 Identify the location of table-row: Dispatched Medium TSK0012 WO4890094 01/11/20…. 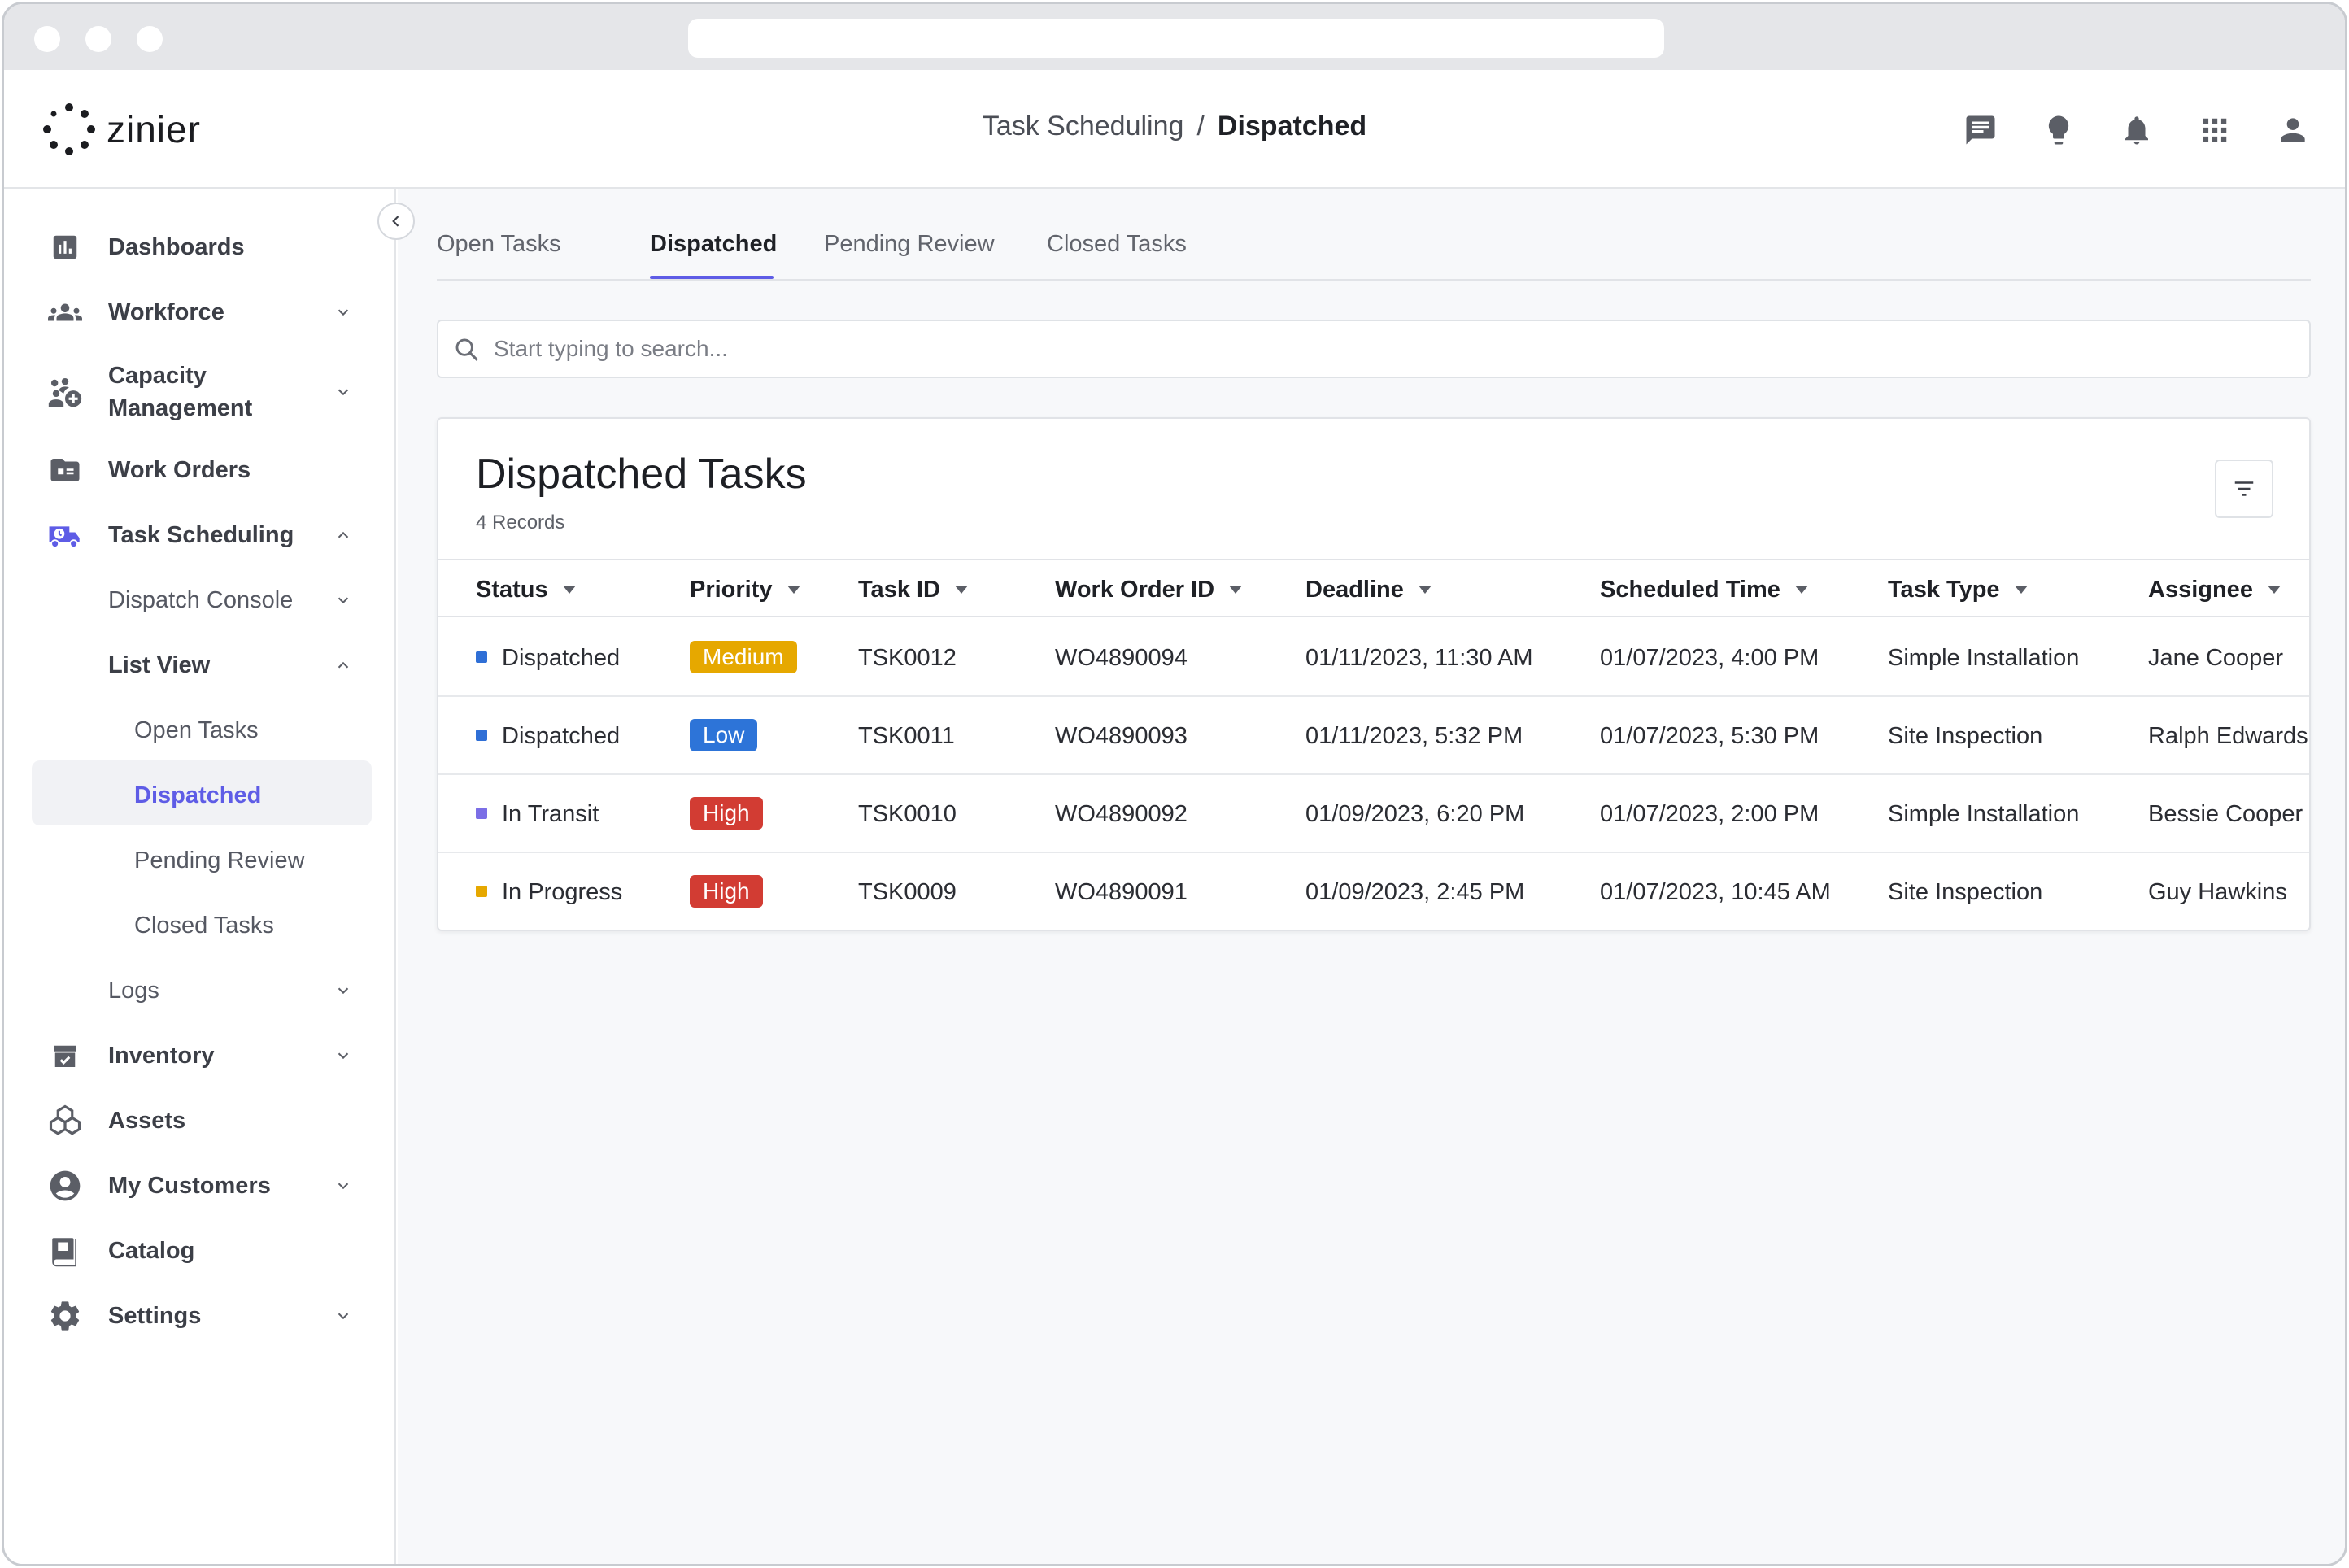
(1373, 658).